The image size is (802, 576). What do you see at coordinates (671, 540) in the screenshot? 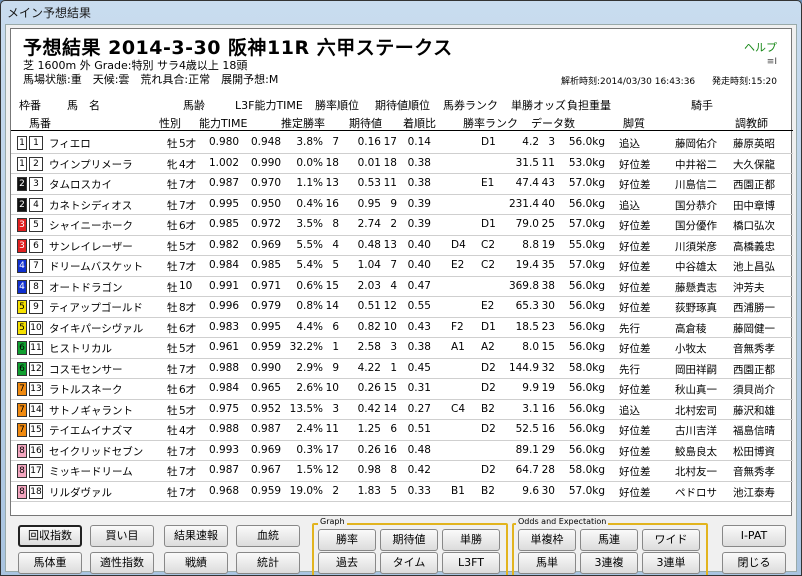
I see `odds-button-2: ワイド` at bounding box center [671, 540].